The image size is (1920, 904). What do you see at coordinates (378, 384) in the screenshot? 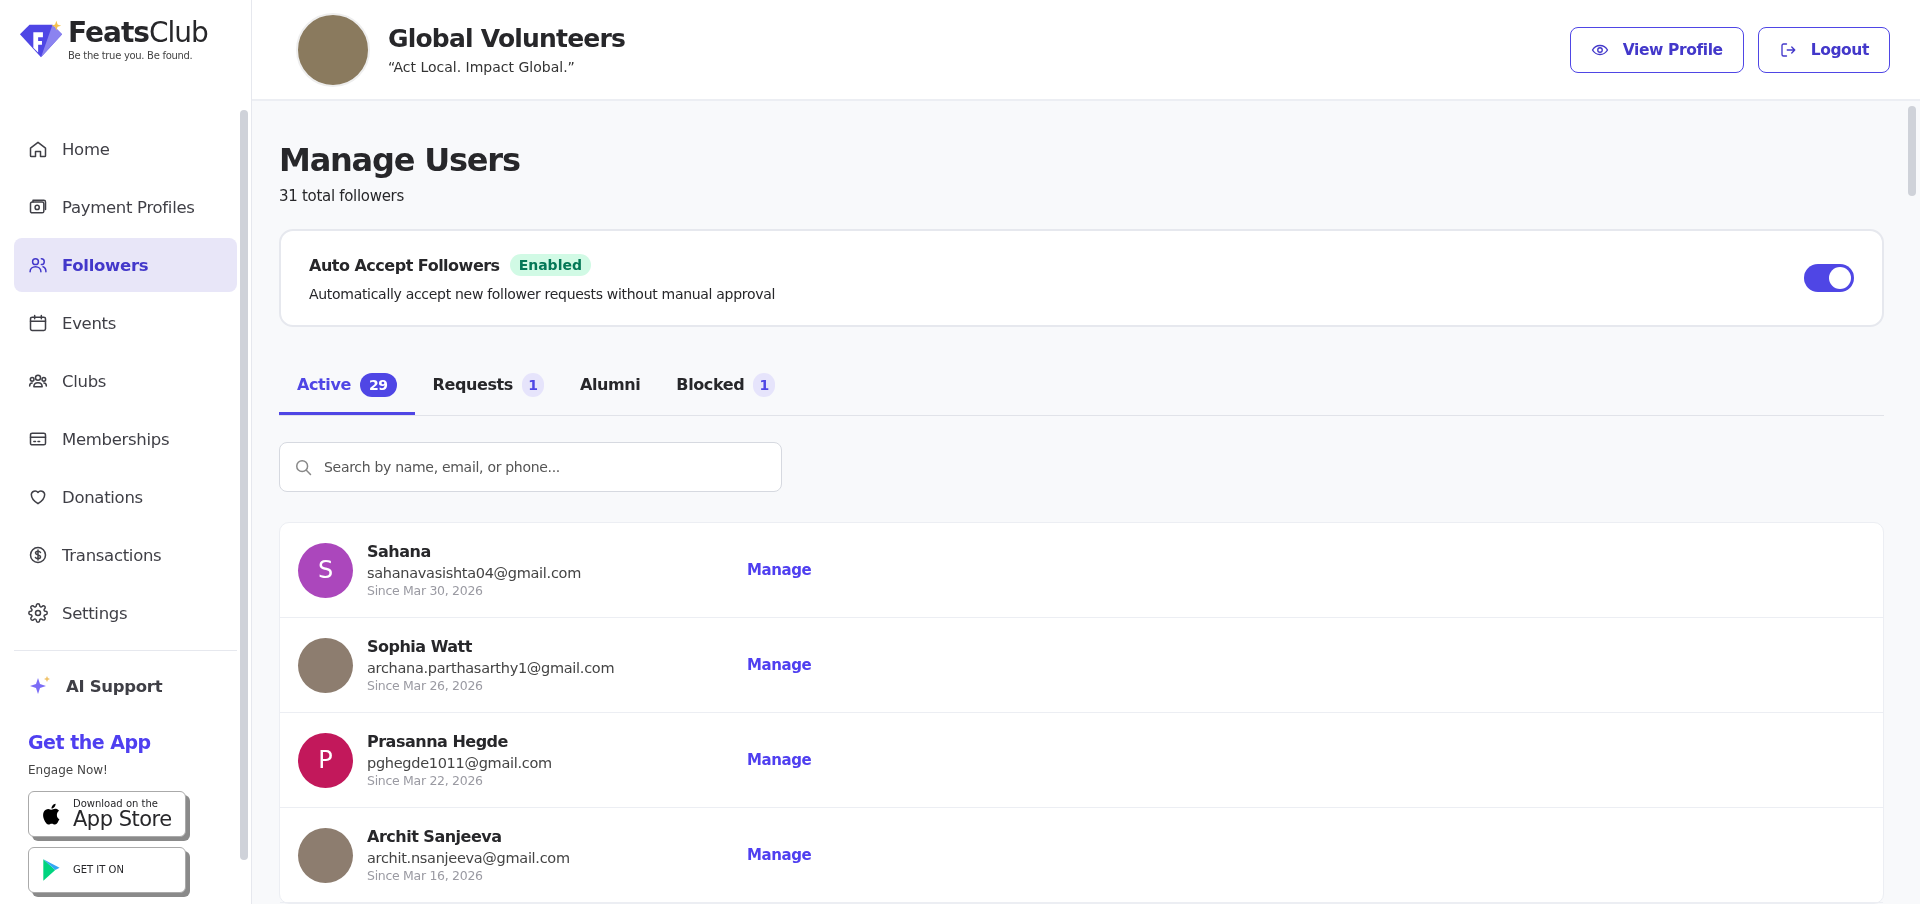
I see `count-badge: 29` at bounding box center [378, 384].